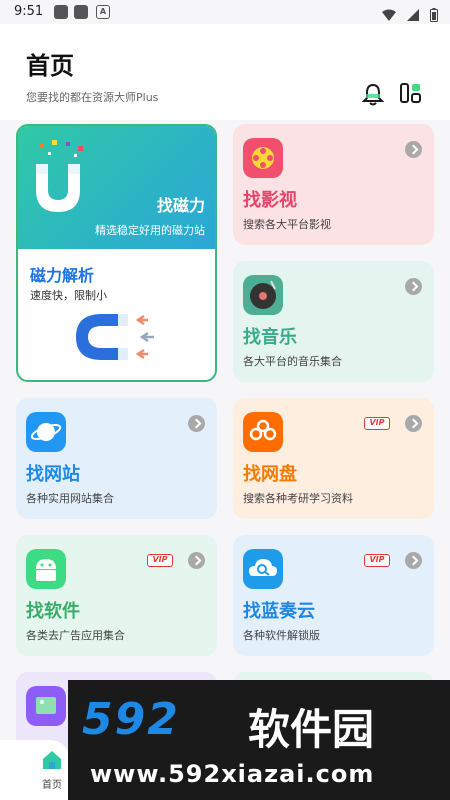  Describe the element at coordinates (263, 158) in the screenshot. I see `film-reel-icon` at that location.